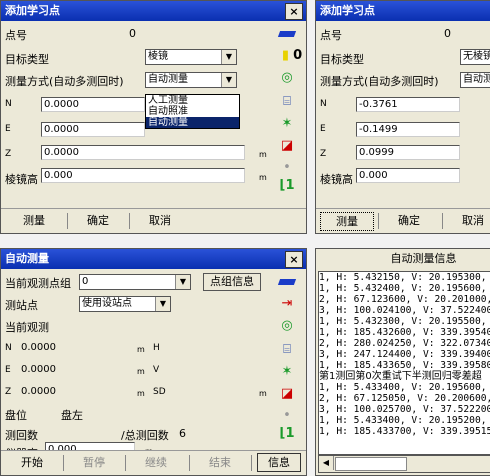  Describe the element at coordinates (400, 376) in the screenshot. I see `log-line: 第1测回第0次重试下半测回归零差超` at that location.